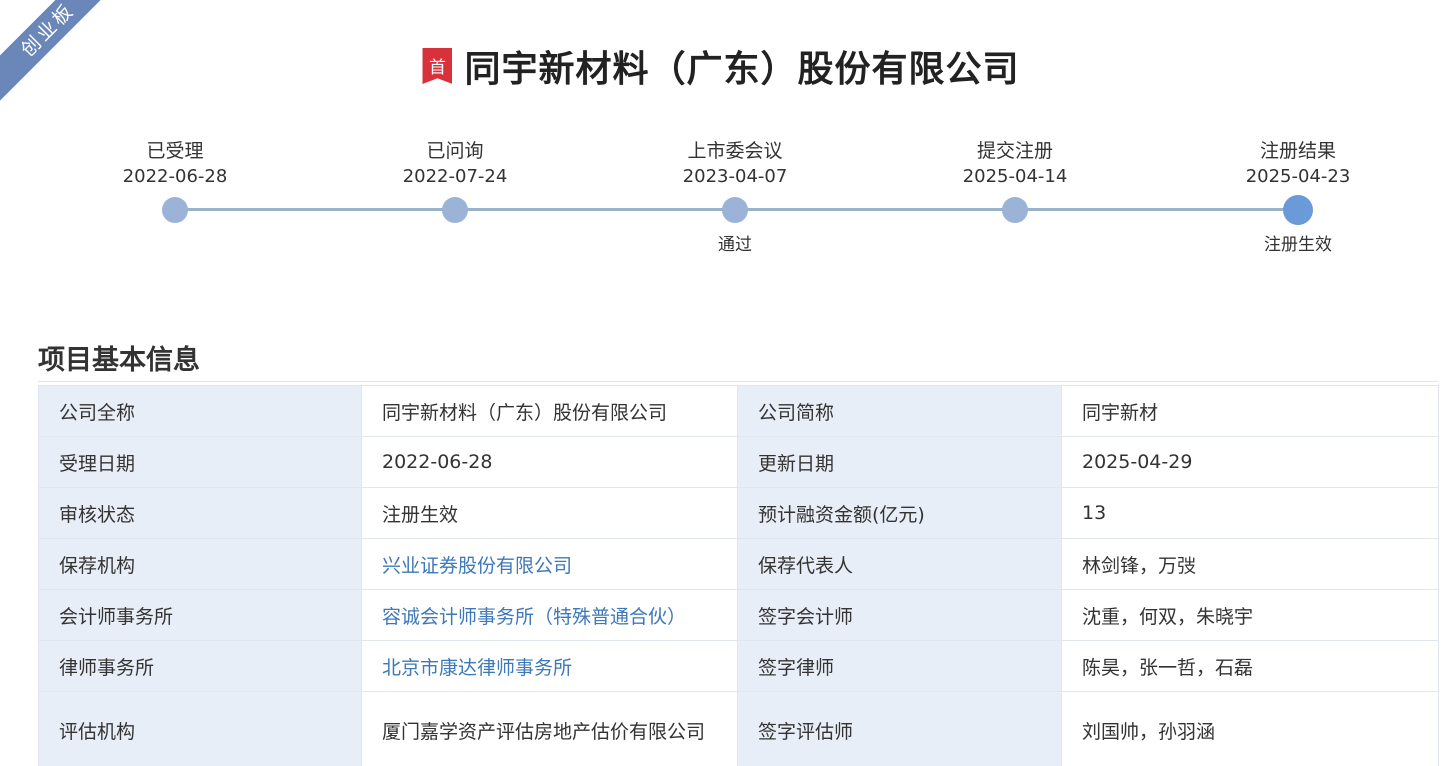 The height and width of the screenshot is (766, 1442). I want to click on step-date: 2025-04-14, so click(1015, 176).